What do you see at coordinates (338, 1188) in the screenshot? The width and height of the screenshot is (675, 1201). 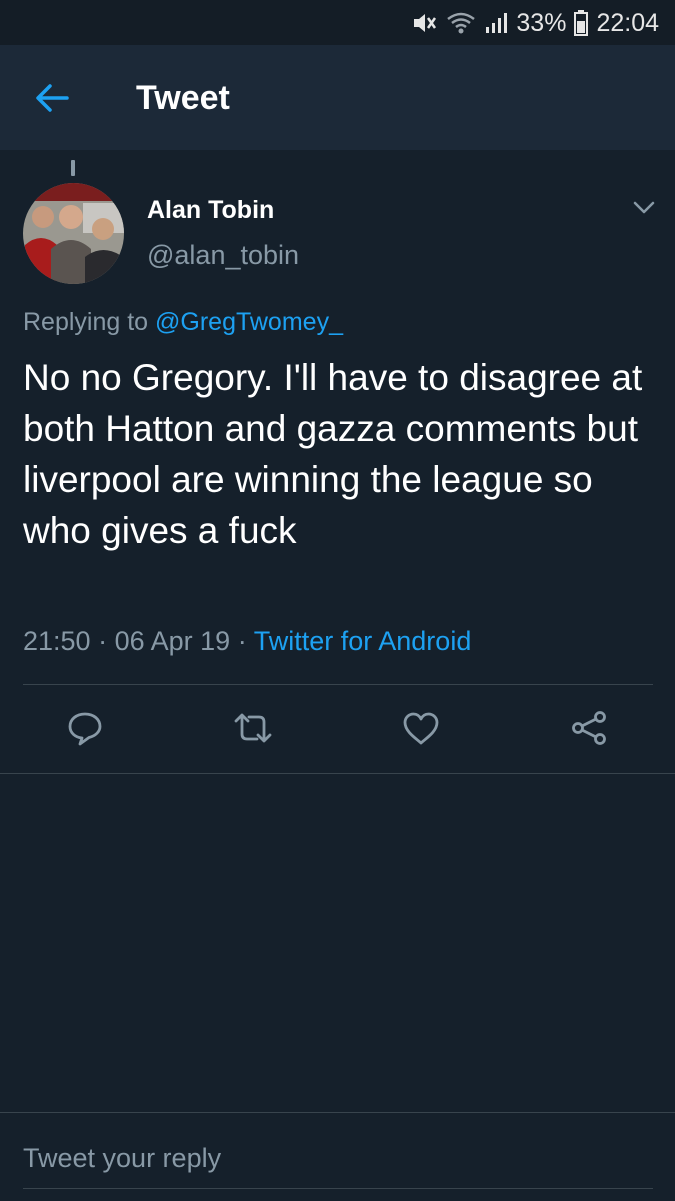 I see `reply-input-underline` at bounding box center [338, 1188].